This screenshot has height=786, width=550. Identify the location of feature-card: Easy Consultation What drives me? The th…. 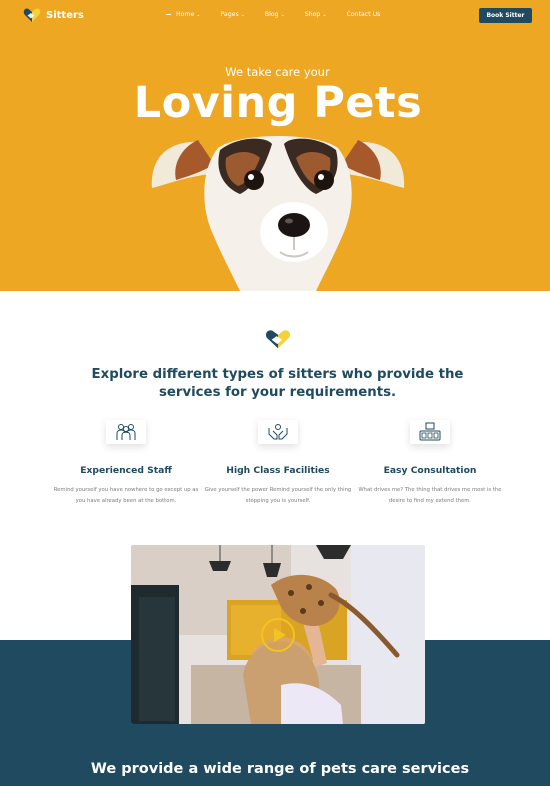
(430, 463).